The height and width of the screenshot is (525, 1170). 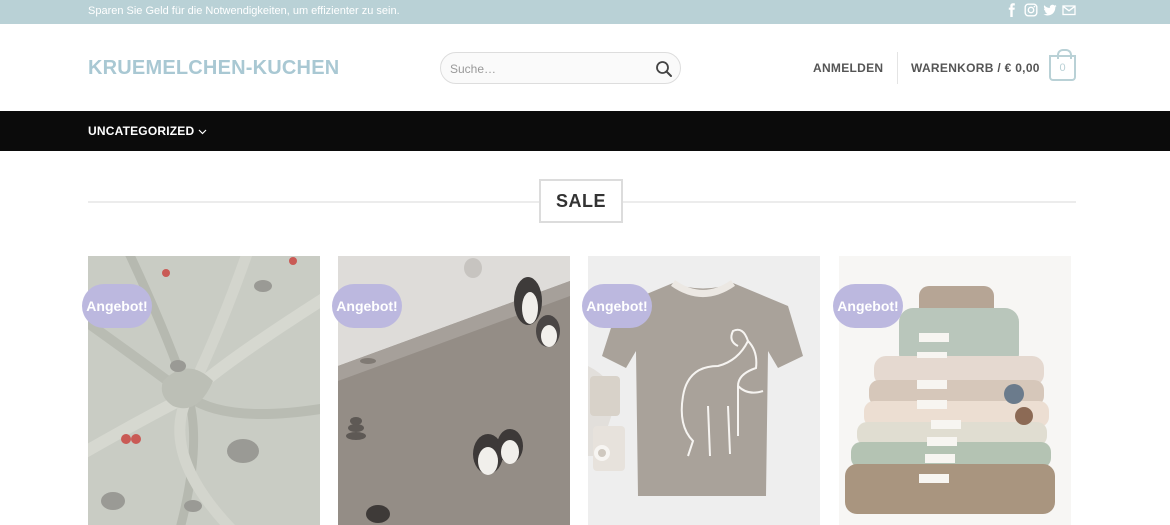 I want to click on email-icon, so click(x=1069, y=11).